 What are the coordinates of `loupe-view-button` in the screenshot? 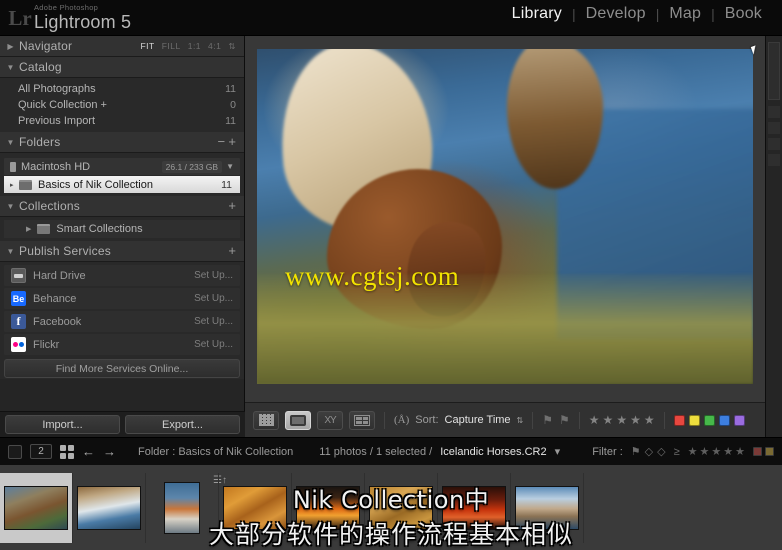 It's located at (298, 420).